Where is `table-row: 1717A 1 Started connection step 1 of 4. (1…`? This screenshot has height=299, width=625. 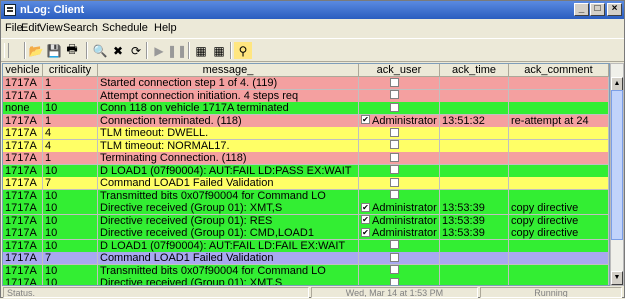 table-row: 1717A 1 Started connection step 1 of 4. (1… is located at coordinates (306, 83).